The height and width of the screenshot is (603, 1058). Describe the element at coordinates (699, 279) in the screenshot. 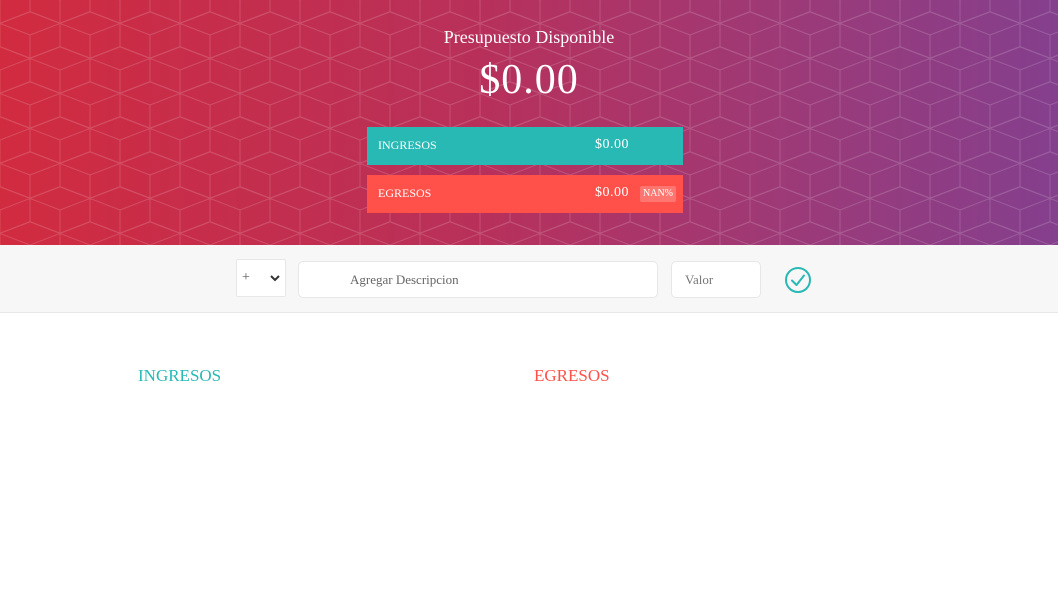

I see `value-placeholder: Valor` at that location.